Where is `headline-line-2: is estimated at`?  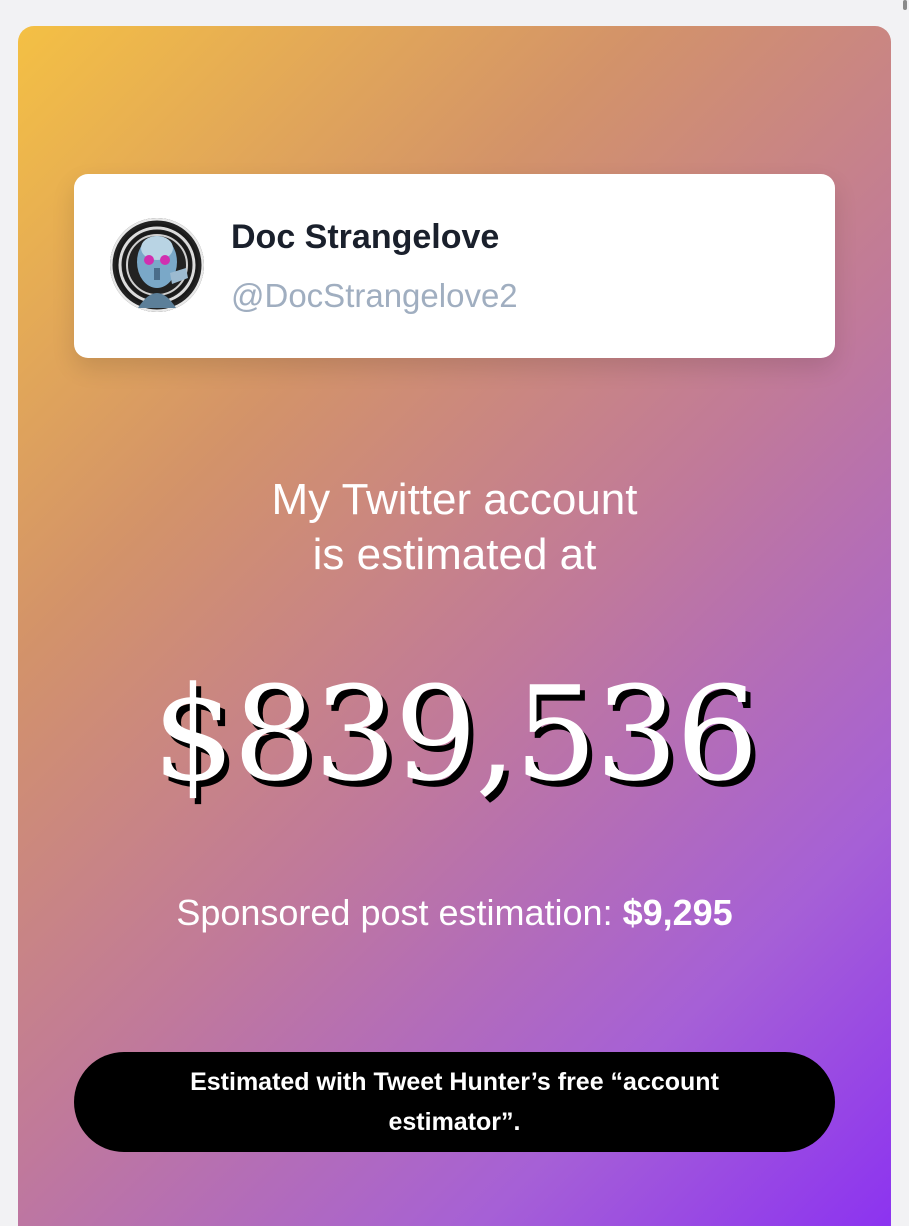
headline-line-2: is estimated at is located at coordinates (454, 554).